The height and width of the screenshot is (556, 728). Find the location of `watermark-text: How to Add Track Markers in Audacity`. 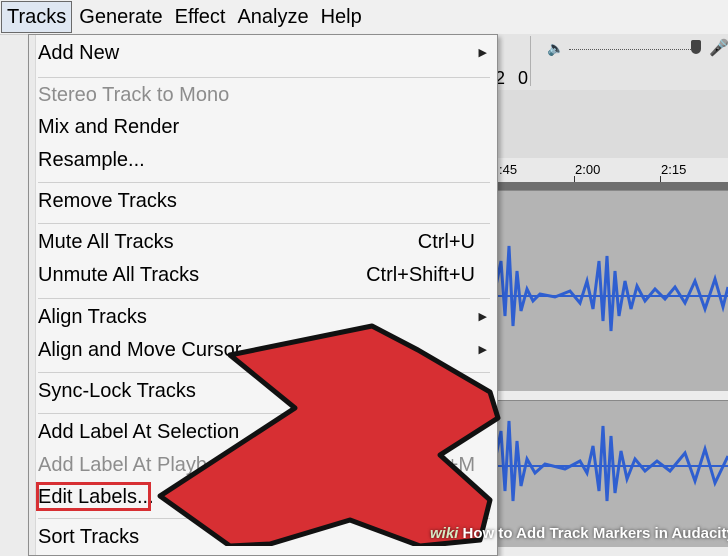

watermark-text: How to Add Track Markers in Audacity is located at coordinates (595, 533).